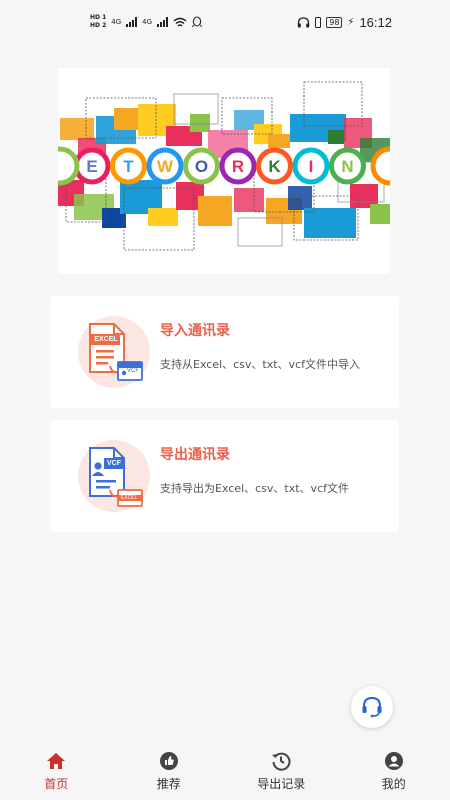 The width and height of the screenshot is (450, 800). I want to click on excel-badge-text: EXCEL, so click(106, 339).